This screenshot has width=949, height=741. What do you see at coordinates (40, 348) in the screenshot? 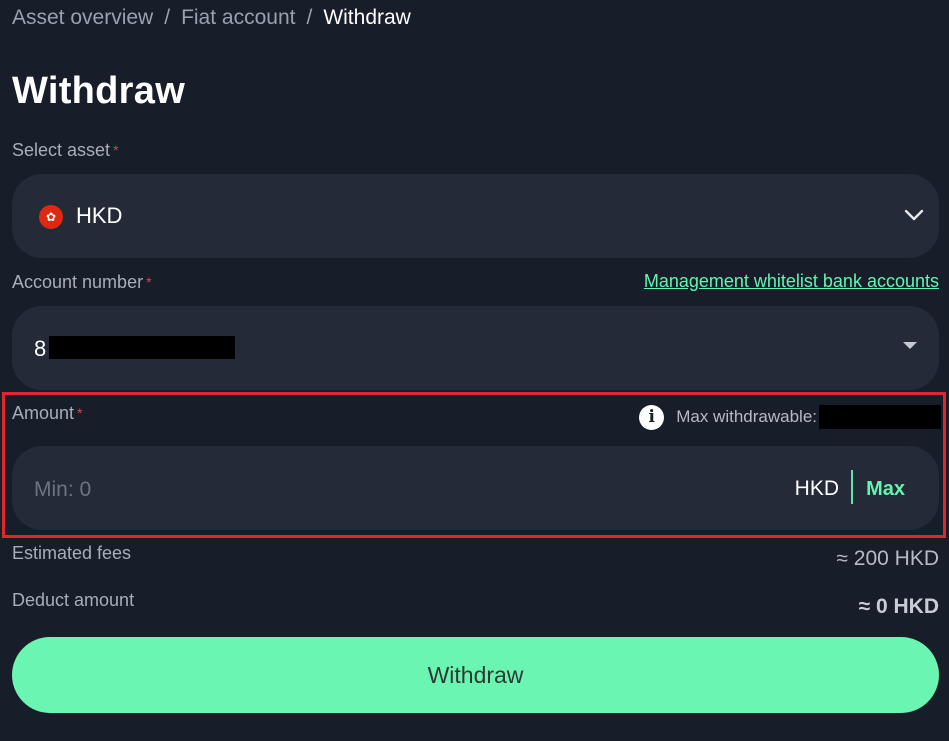
I see `account-number-value: 8` at bounding box center [40, 348].